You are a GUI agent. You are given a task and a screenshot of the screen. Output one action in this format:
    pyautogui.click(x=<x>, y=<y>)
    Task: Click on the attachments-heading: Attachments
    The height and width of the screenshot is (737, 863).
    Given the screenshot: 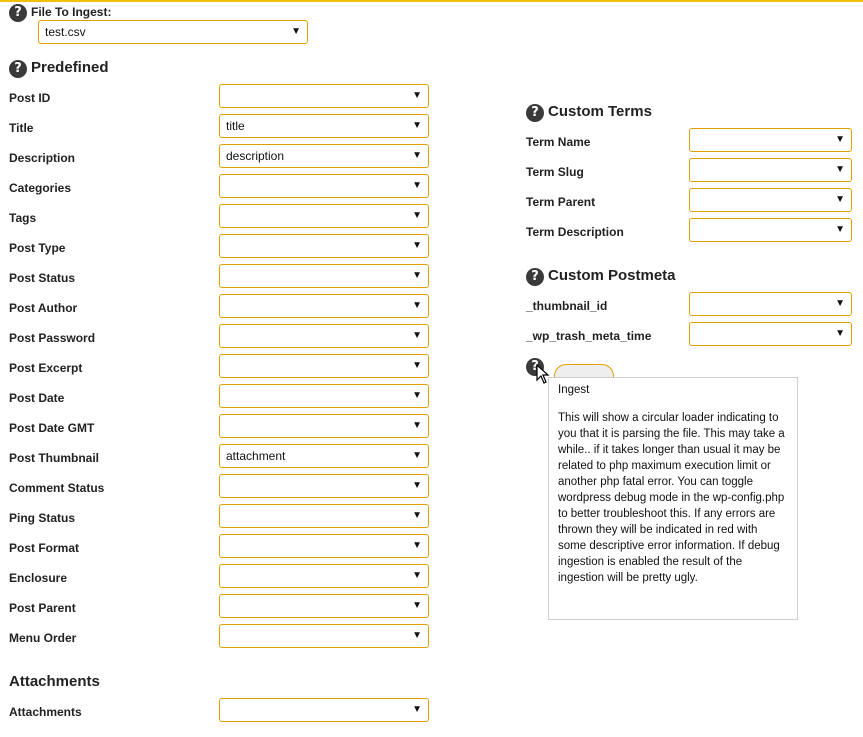 What is the action you would take?
    pyautogui.click(x=54, y=681)
    